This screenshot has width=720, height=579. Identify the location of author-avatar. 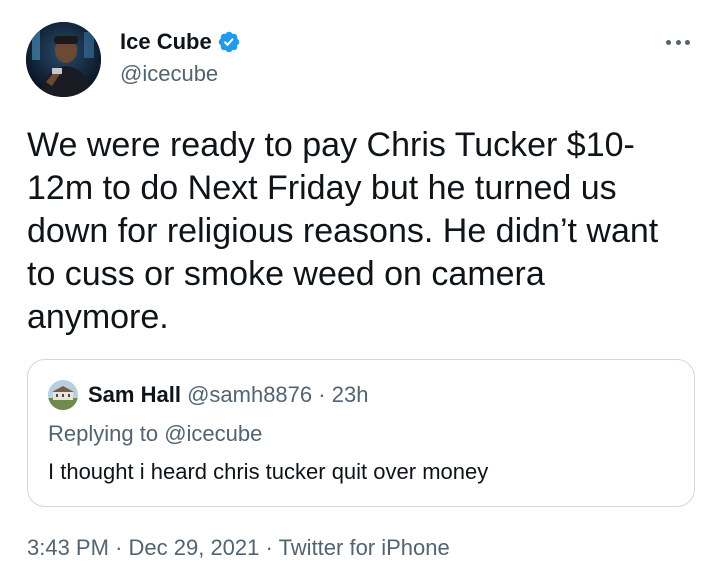
(63, 59).